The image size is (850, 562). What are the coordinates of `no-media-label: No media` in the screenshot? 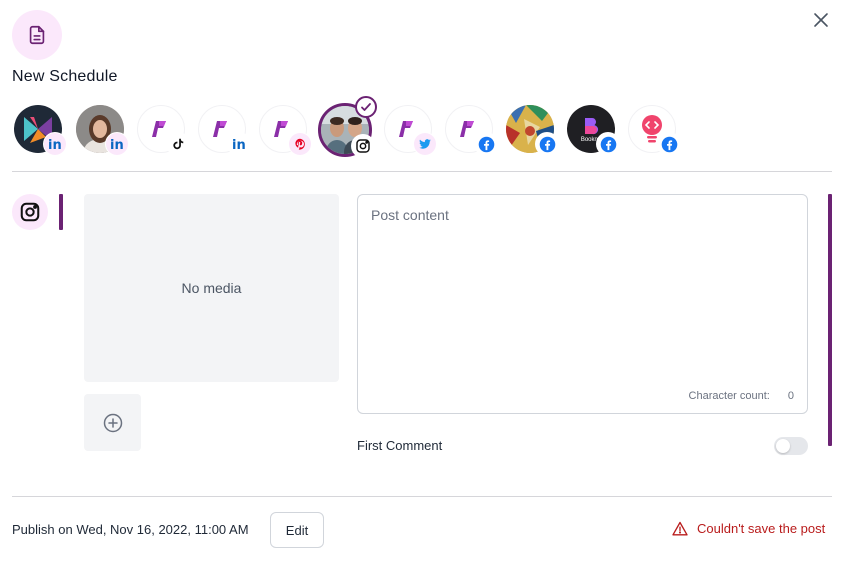 It's located at (211, 288).